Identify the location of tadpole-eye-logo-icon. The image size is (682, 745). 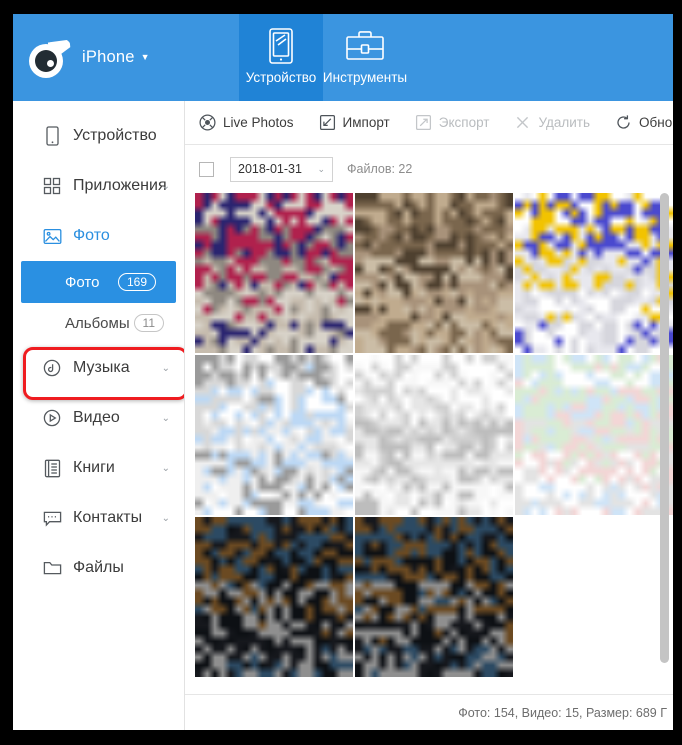
(49, 58).